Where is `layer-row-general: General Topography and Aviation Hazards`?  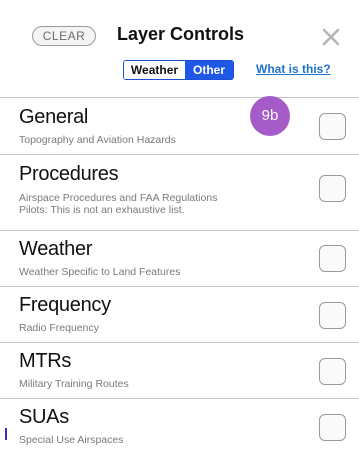
layer-row-general: General Topography and Aviation Hazards is located at coordinates (179, 126).